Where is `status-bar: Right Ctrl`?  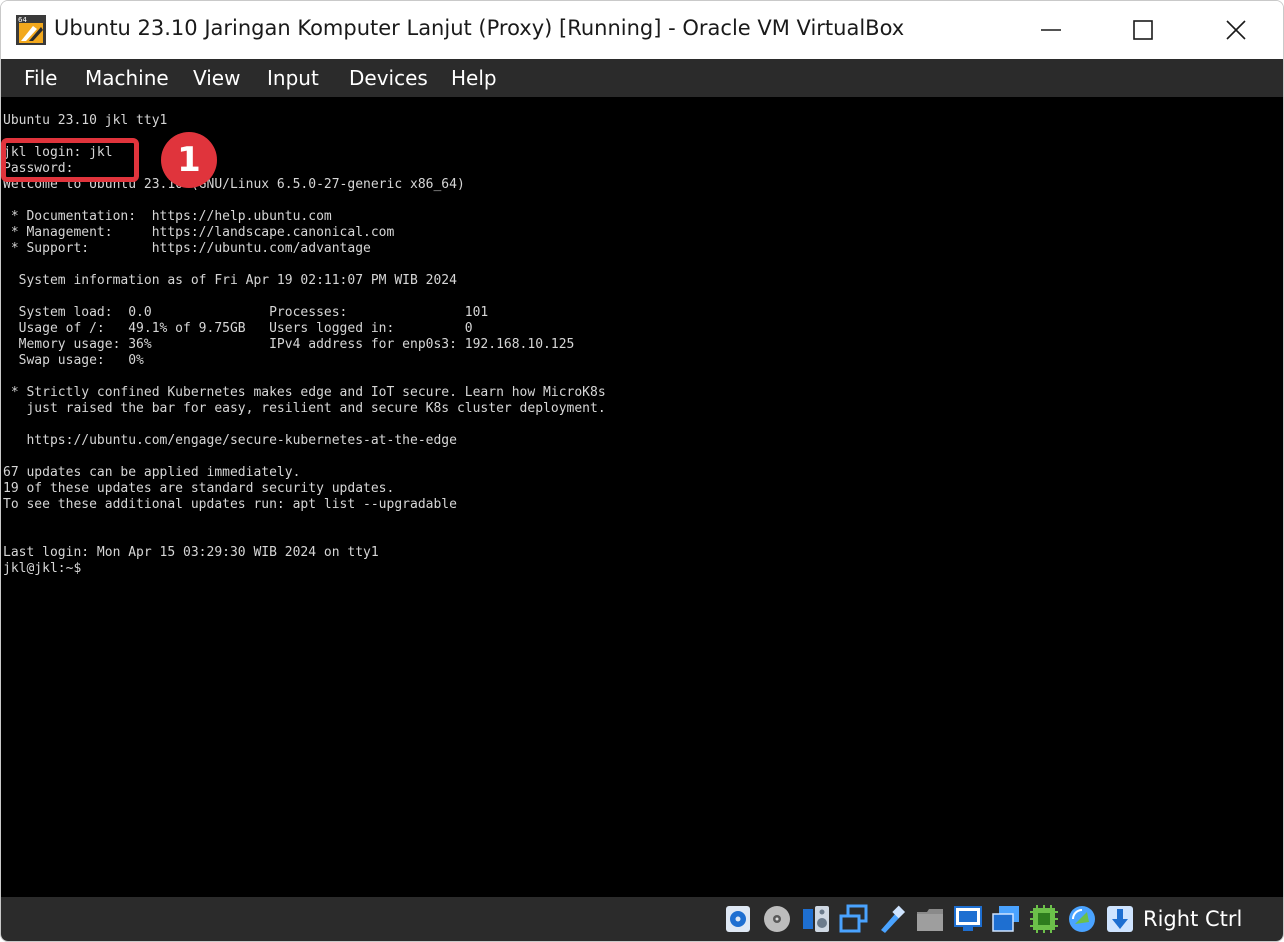
status-bar: Right Ctrl is located at coordinates (642, 919).